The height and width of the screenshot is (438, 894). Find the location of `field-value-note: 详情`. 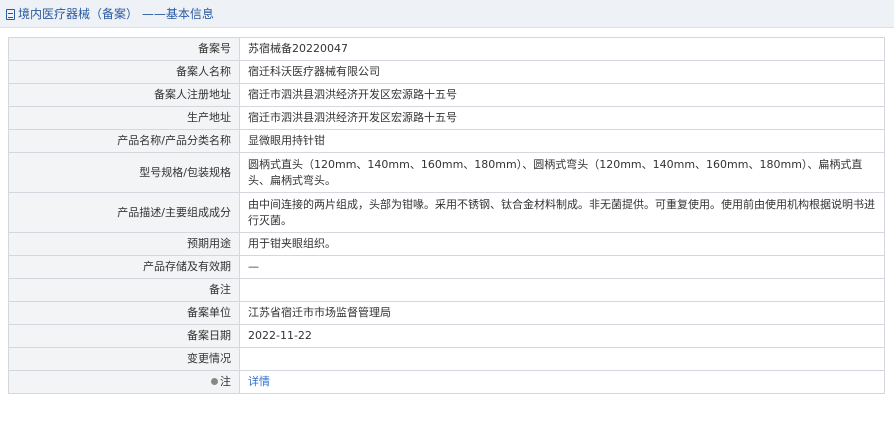

field-value-note: 详情 is located at coordinates (562, 382).